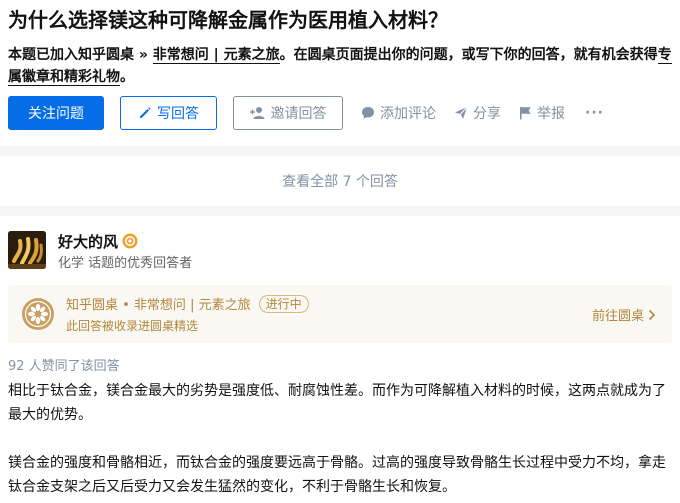 This screenshot has height=503, width=680. I want to click on author-name-row: 好大的风, so click(125, 241).